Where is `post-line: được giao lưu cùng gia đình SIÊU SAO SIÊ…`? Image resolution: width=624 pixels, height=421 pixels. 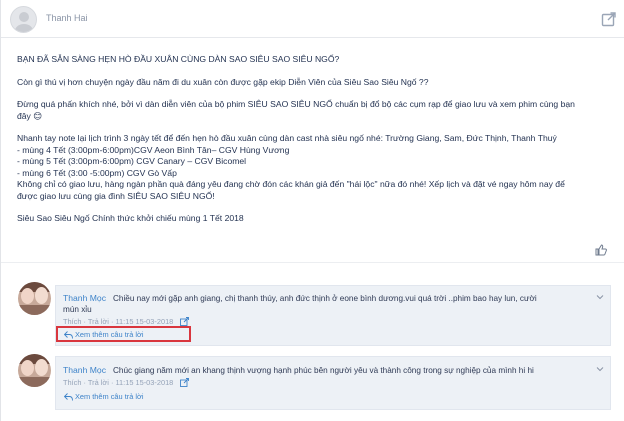 post-line: được giao lưu cùng gia đình SIÊU SAO SIÊ… is located at coordinates (116, 195).